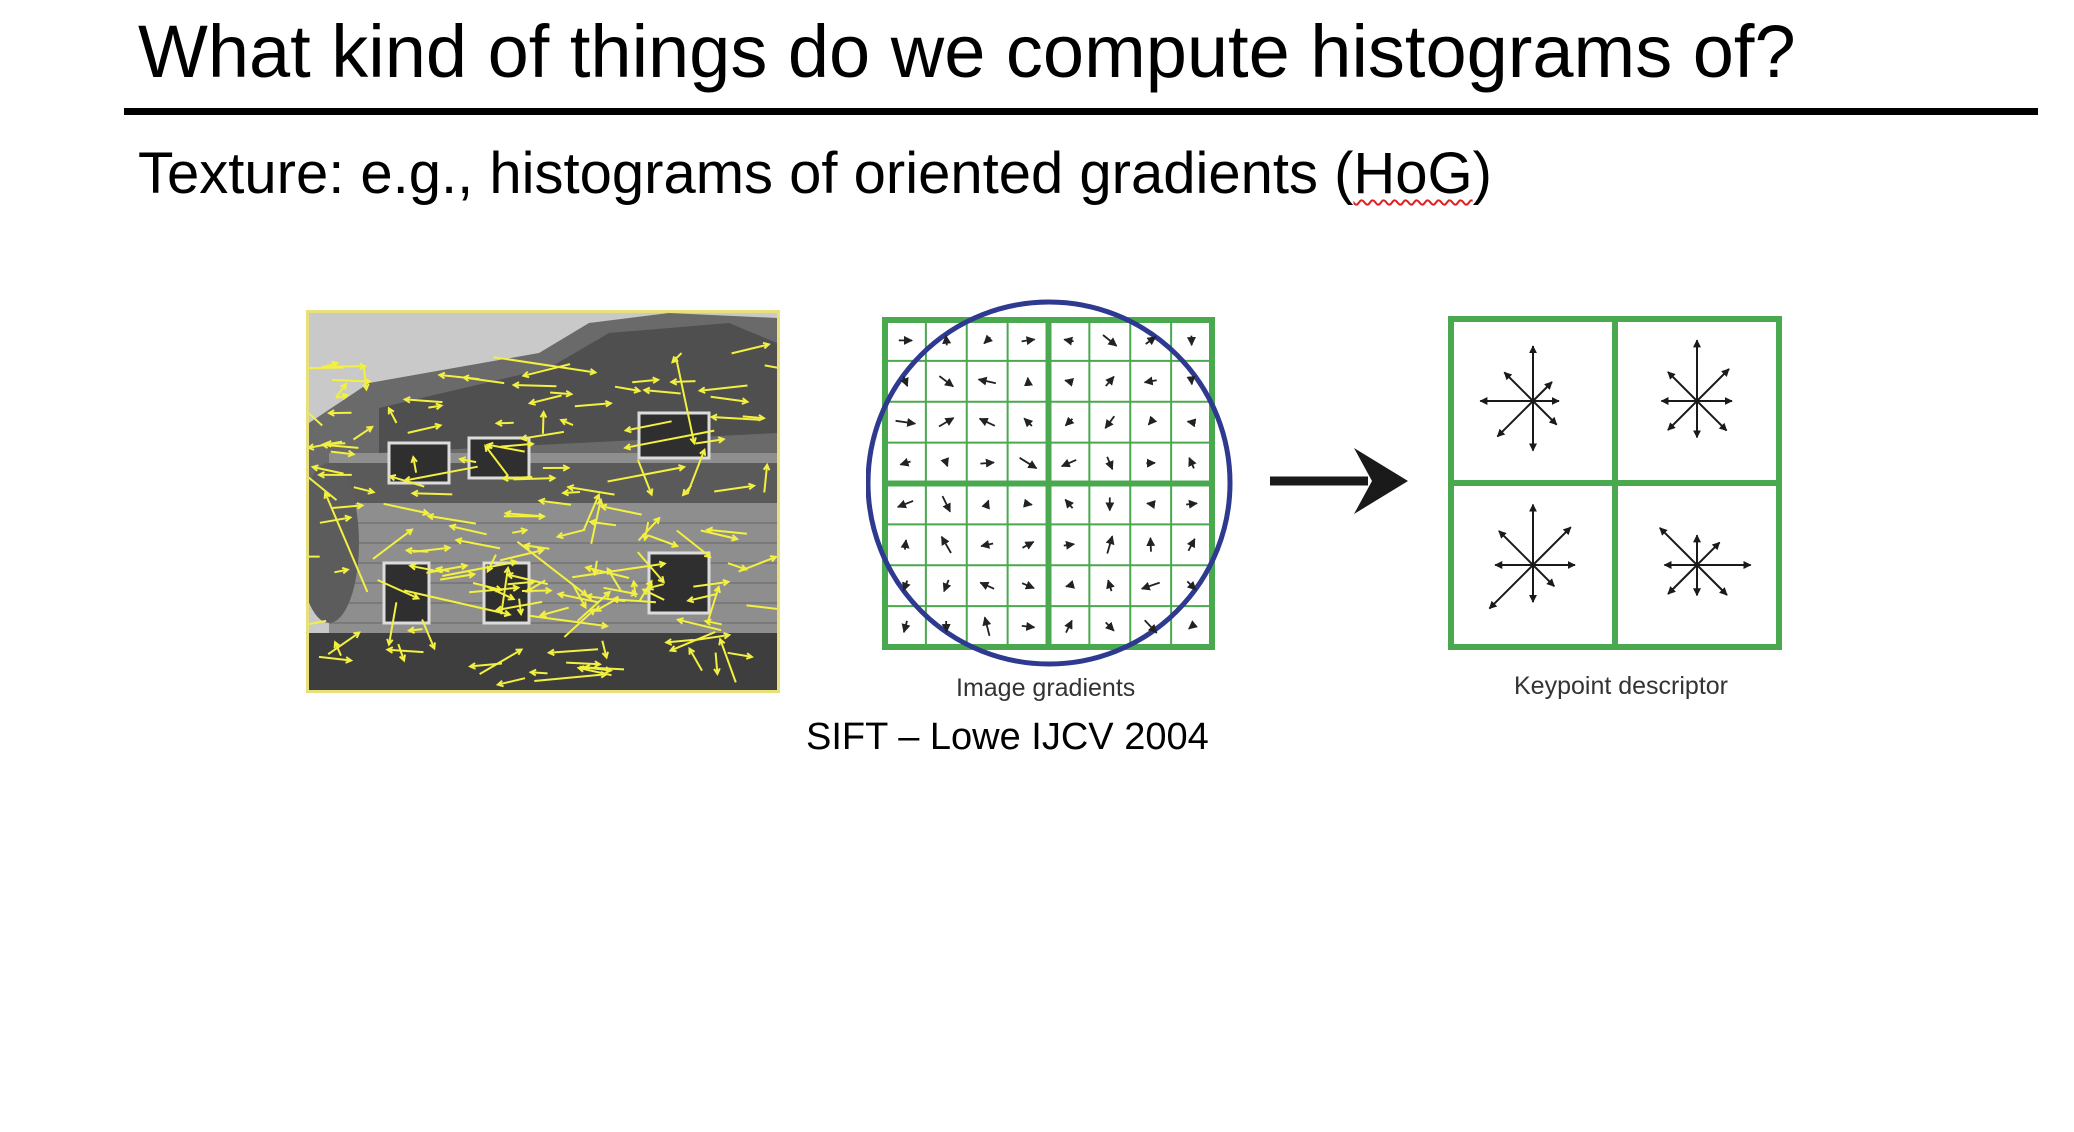  I want to click on keypoint-descriptor-label: Keypoint descriptor, so click(1621, 686).